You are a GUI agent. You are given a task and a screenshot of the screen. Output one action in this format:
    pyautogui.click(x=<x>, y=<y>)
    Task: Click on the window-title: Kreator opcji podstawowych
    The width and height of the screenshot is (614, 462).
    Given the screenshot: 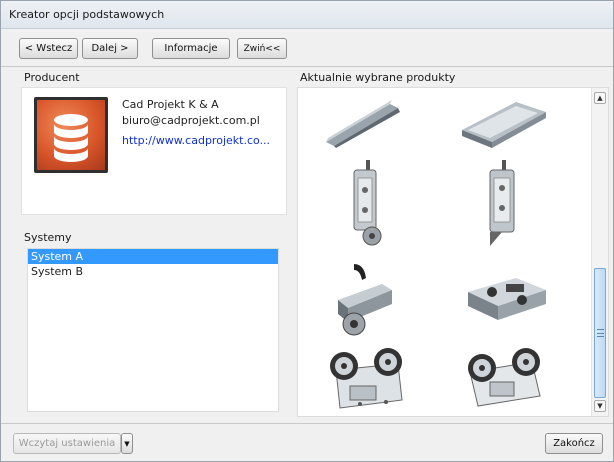 What is the action you would take?
    pyautogui.click(x=87, y=14)
    